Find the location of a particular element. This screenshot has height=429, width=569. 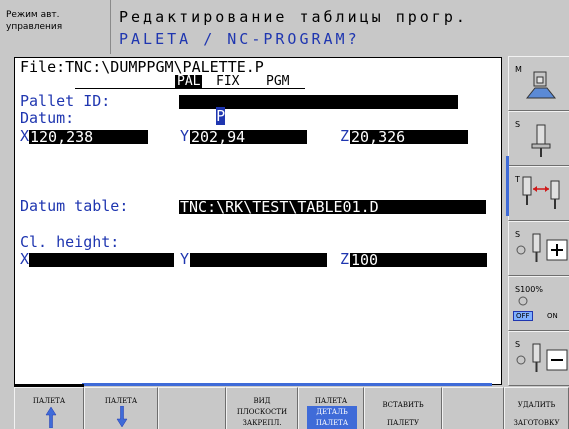

spindle-m-icon is located at coordinates (541, 85).